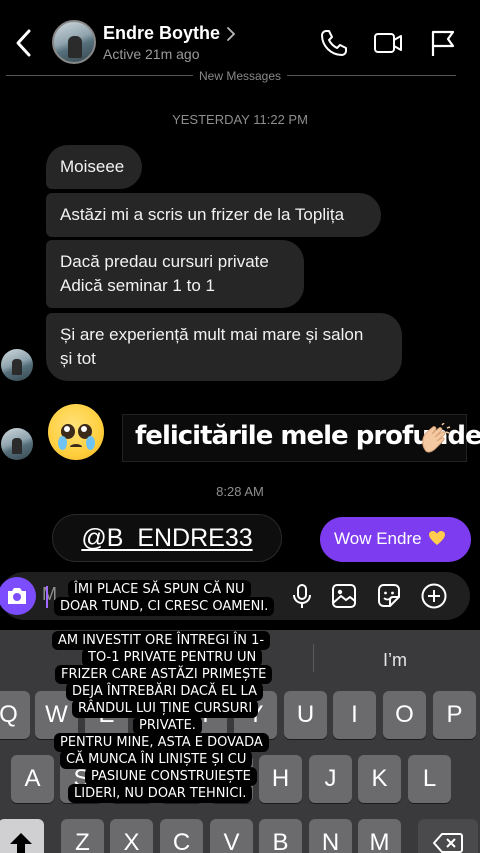  Describe the element at coordinates (389, 596) in the screenshot. I see `sticker-icon` at that location.